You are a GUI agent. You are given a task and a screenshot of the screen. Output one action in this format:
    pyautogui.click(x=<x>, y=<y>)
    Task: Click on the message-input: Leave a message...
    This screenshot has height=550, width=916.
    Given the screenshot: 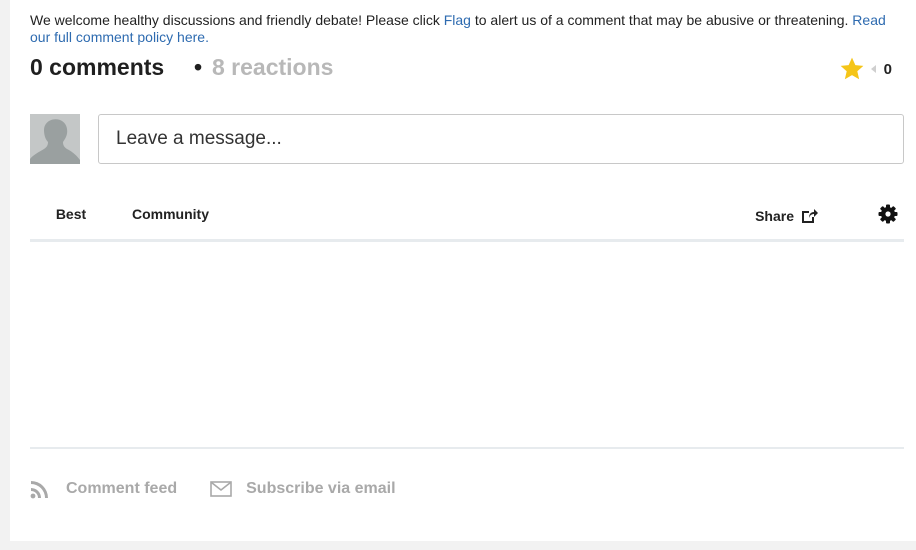 What is the action you would take?
    pyautogui.click(x=501, y=139)
    